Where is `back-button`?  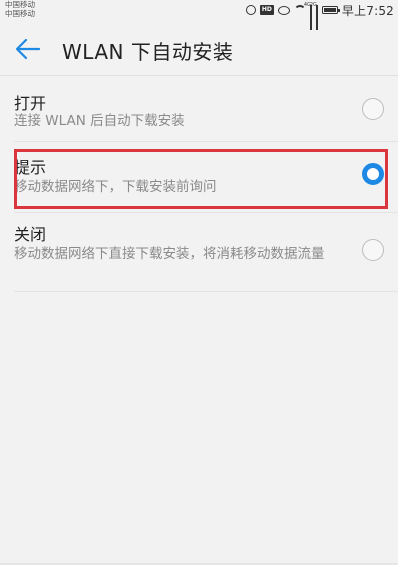
back-button is located at coordinates (28, 49).